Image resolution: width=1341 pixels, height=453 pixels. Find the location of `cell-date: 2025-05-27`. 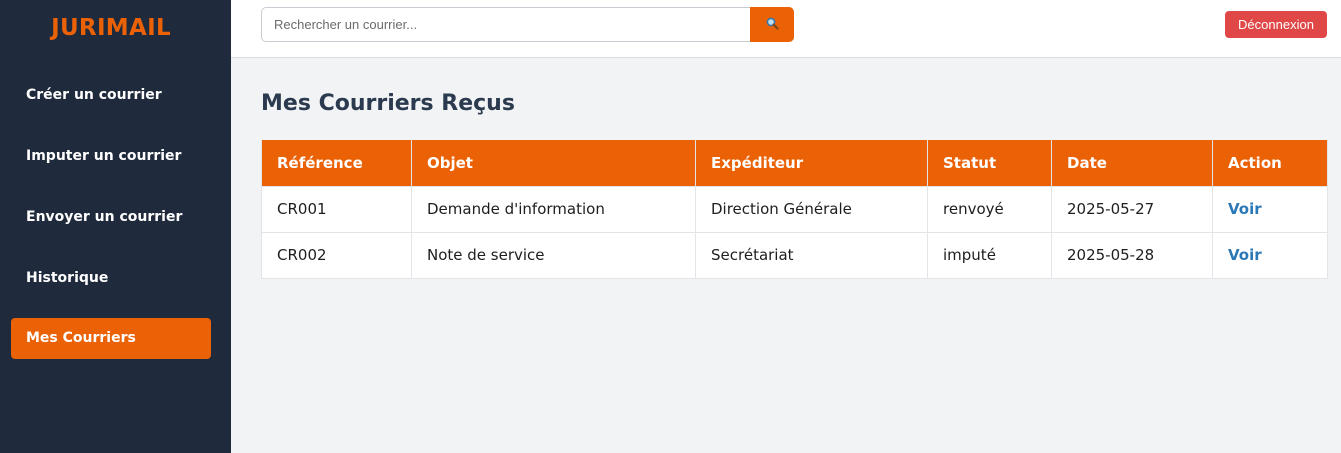

cell-date: 2025-05-27 is located at coordinates (1132, 209).